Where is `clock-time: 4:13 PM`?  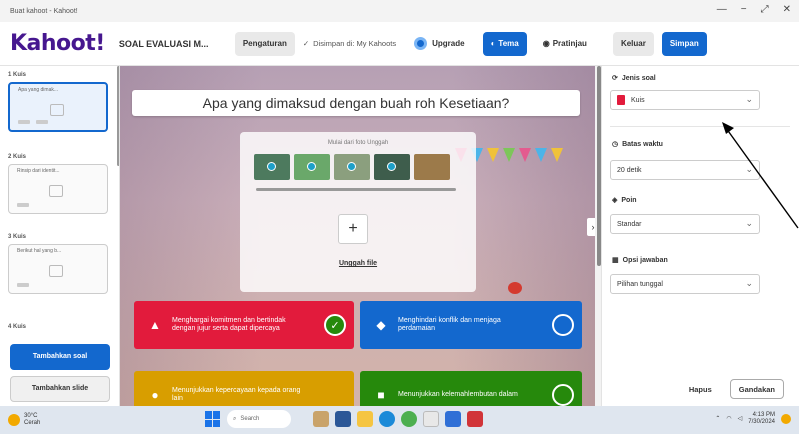
clock-time: 4:13 PM is located at coordinates (763, 415).